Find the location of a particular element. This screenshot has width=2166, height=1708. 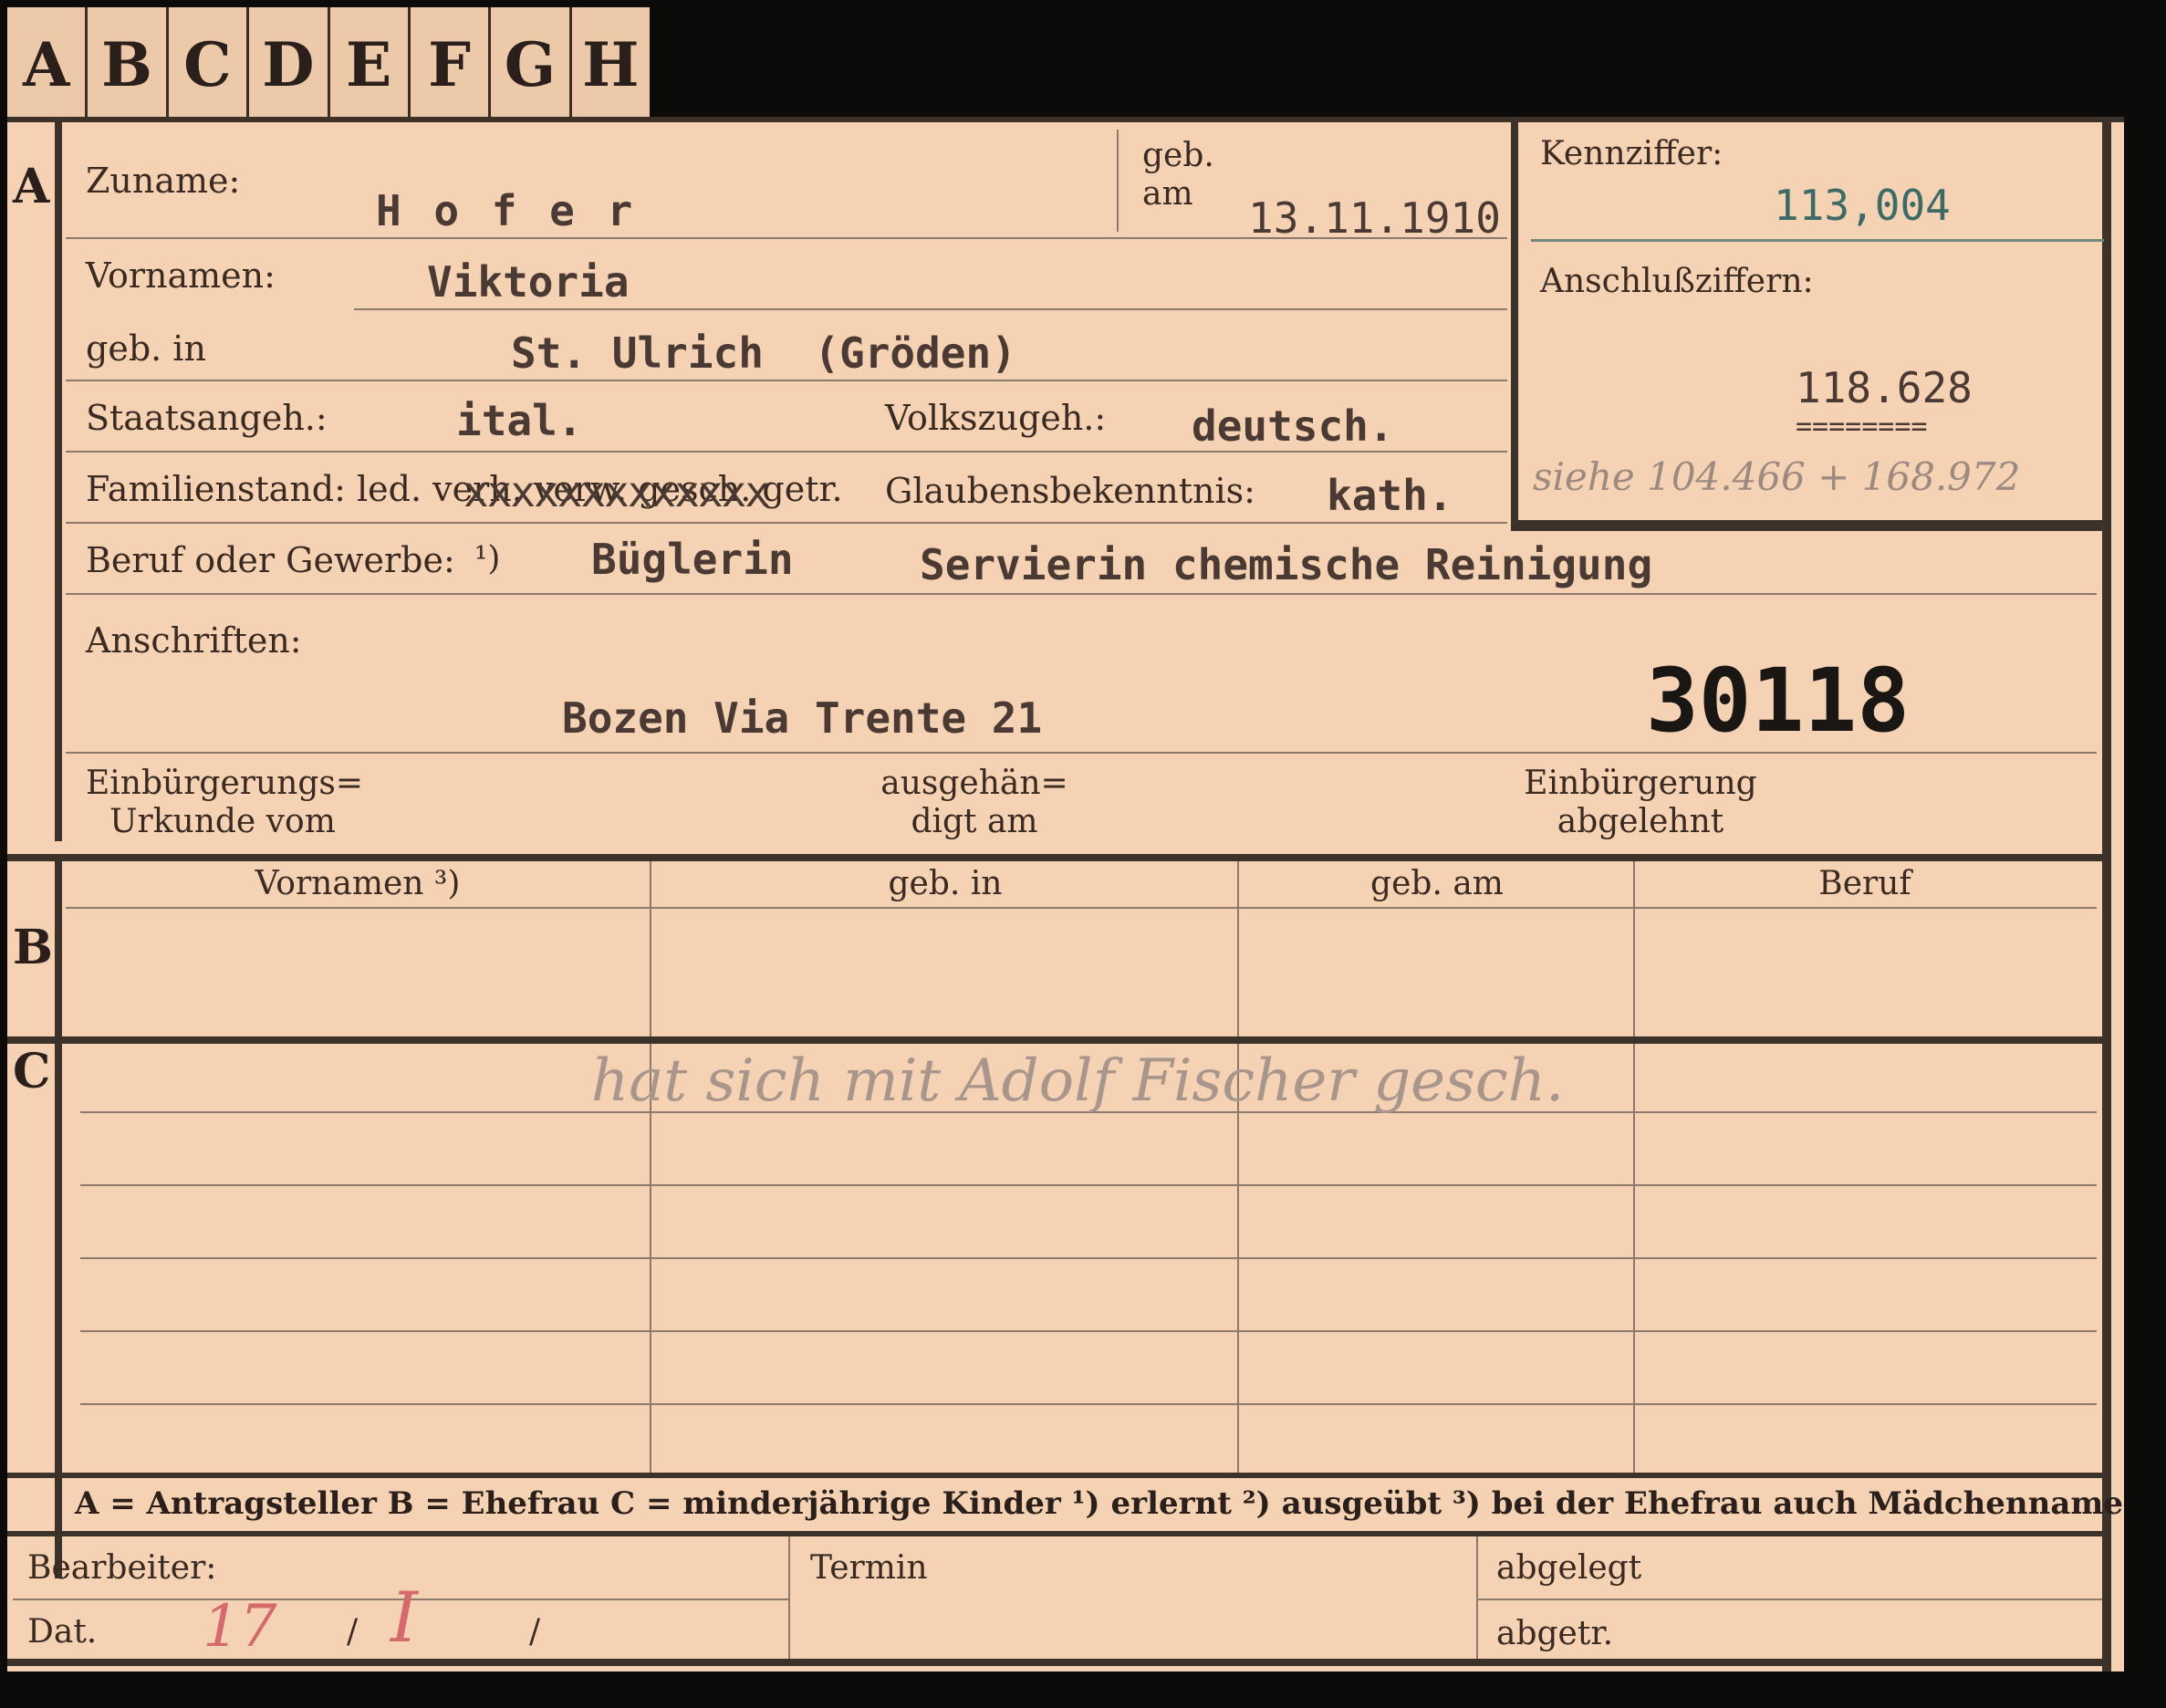

table-header-geb-in: geb. in is located at coordinates (945, 884).